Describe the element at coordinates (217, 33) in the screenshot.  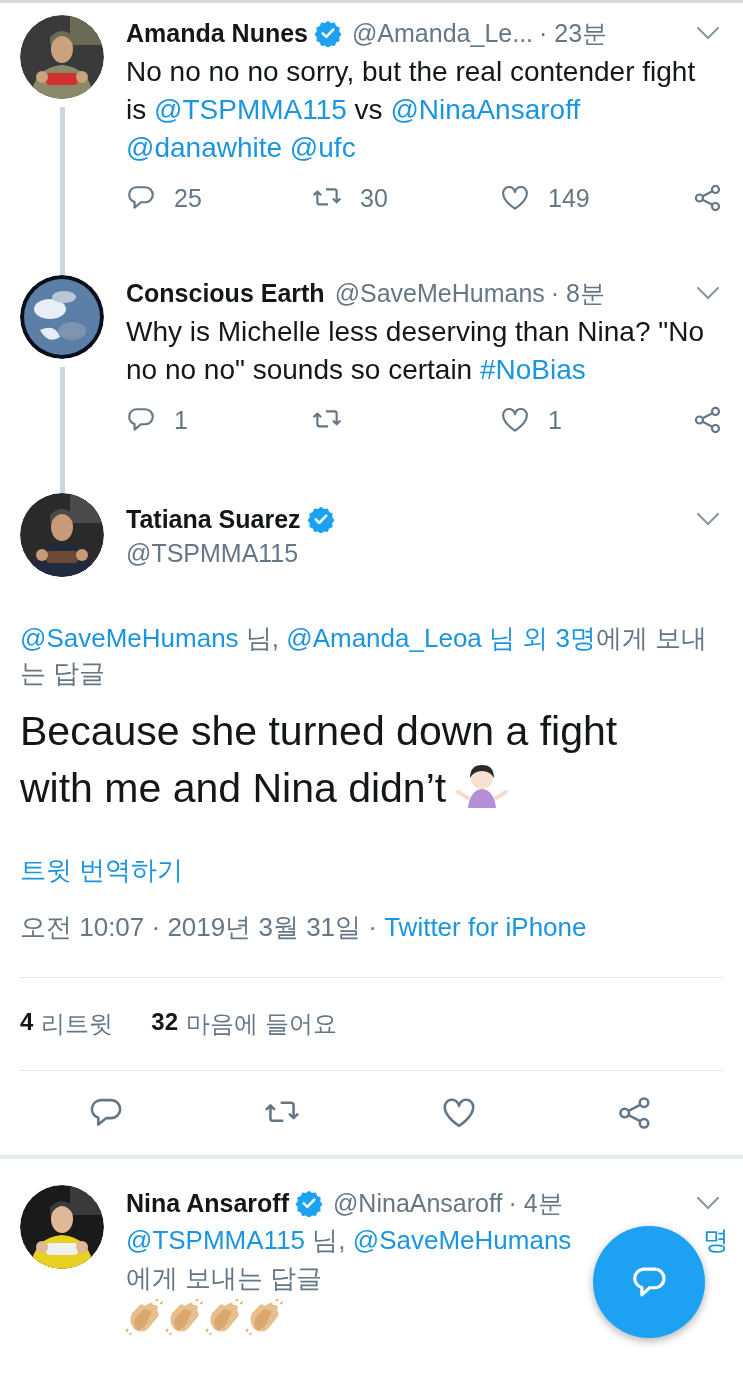
I see `user-name: Amanda Nunes` at that location.